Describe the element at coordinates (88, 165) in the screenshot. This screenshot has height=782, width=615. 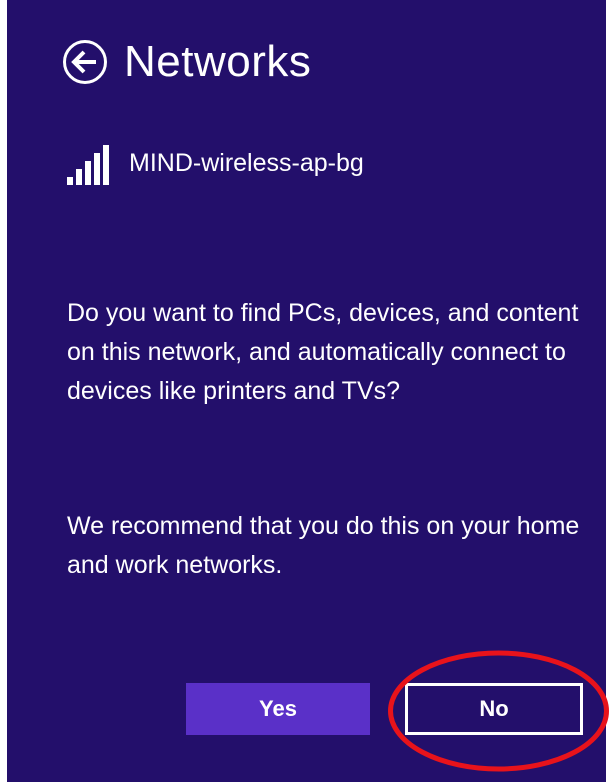
I see `wifi-signal-icon` at that location.